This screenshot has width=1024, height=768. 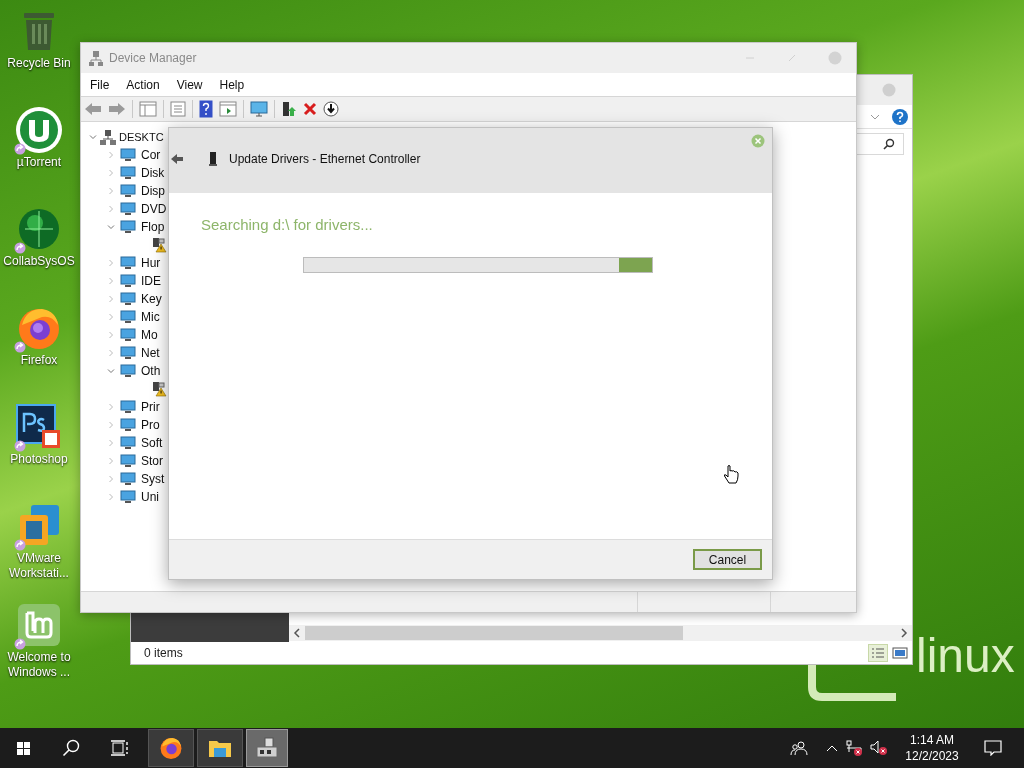 I want to click on tree-item: Syst, so click(x=153, y=479).